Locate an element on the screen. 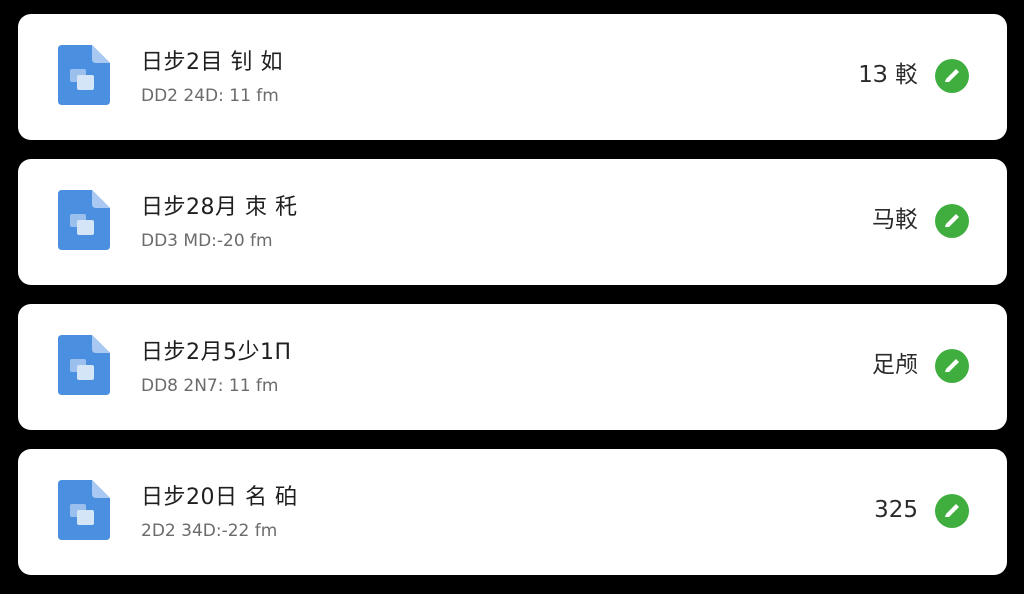  item-subtitle: DD8 2N7: 11 fm is located at coordinates (210, 386).